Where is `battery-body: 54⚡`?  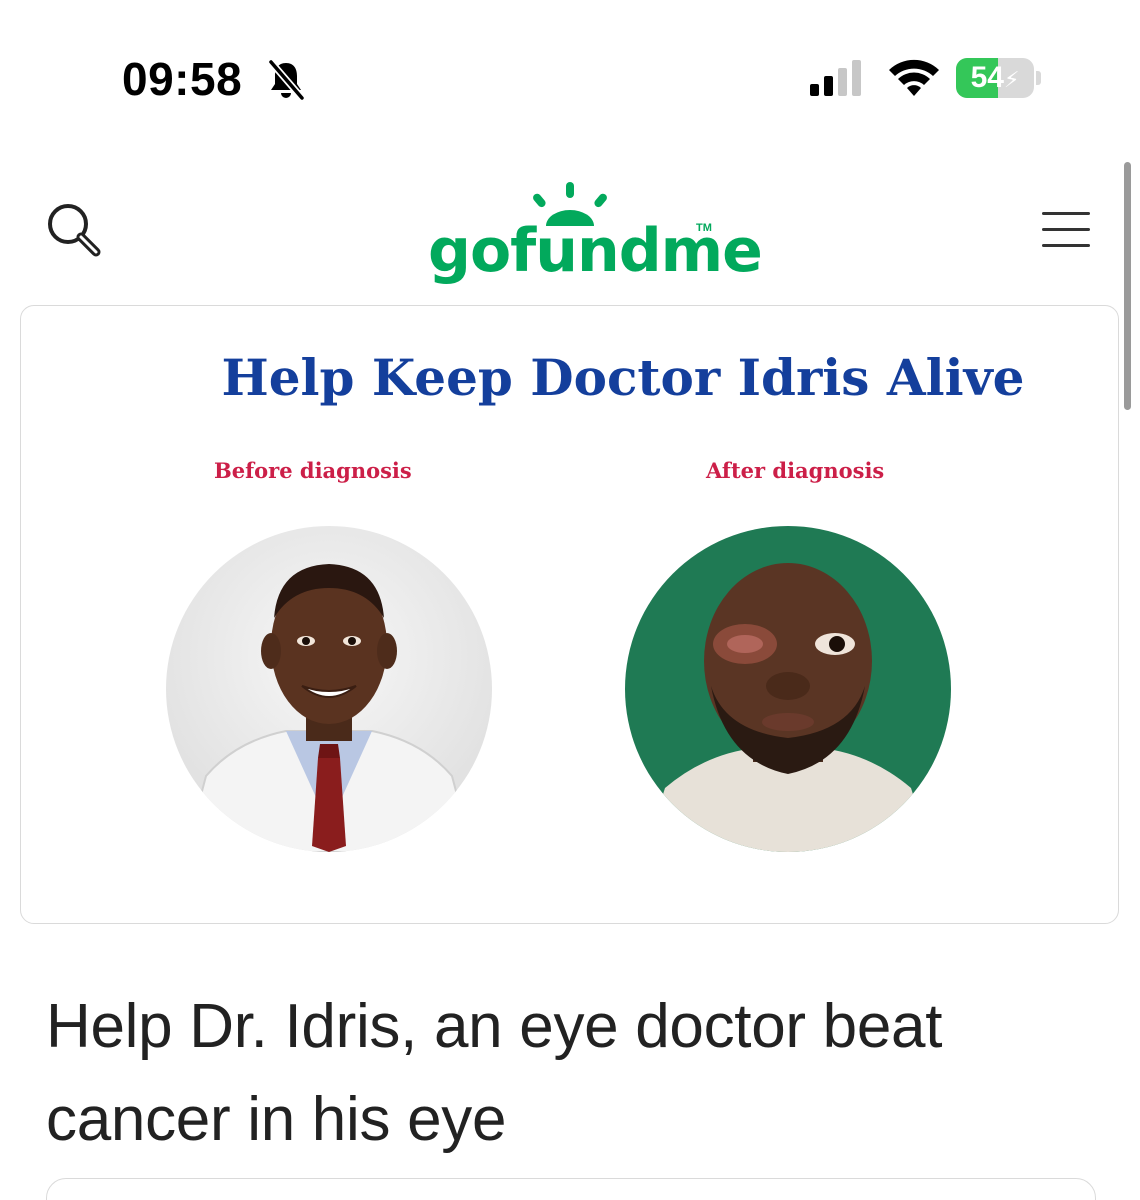 battery-body: 54⚡ is located at coordinates (995, 78).